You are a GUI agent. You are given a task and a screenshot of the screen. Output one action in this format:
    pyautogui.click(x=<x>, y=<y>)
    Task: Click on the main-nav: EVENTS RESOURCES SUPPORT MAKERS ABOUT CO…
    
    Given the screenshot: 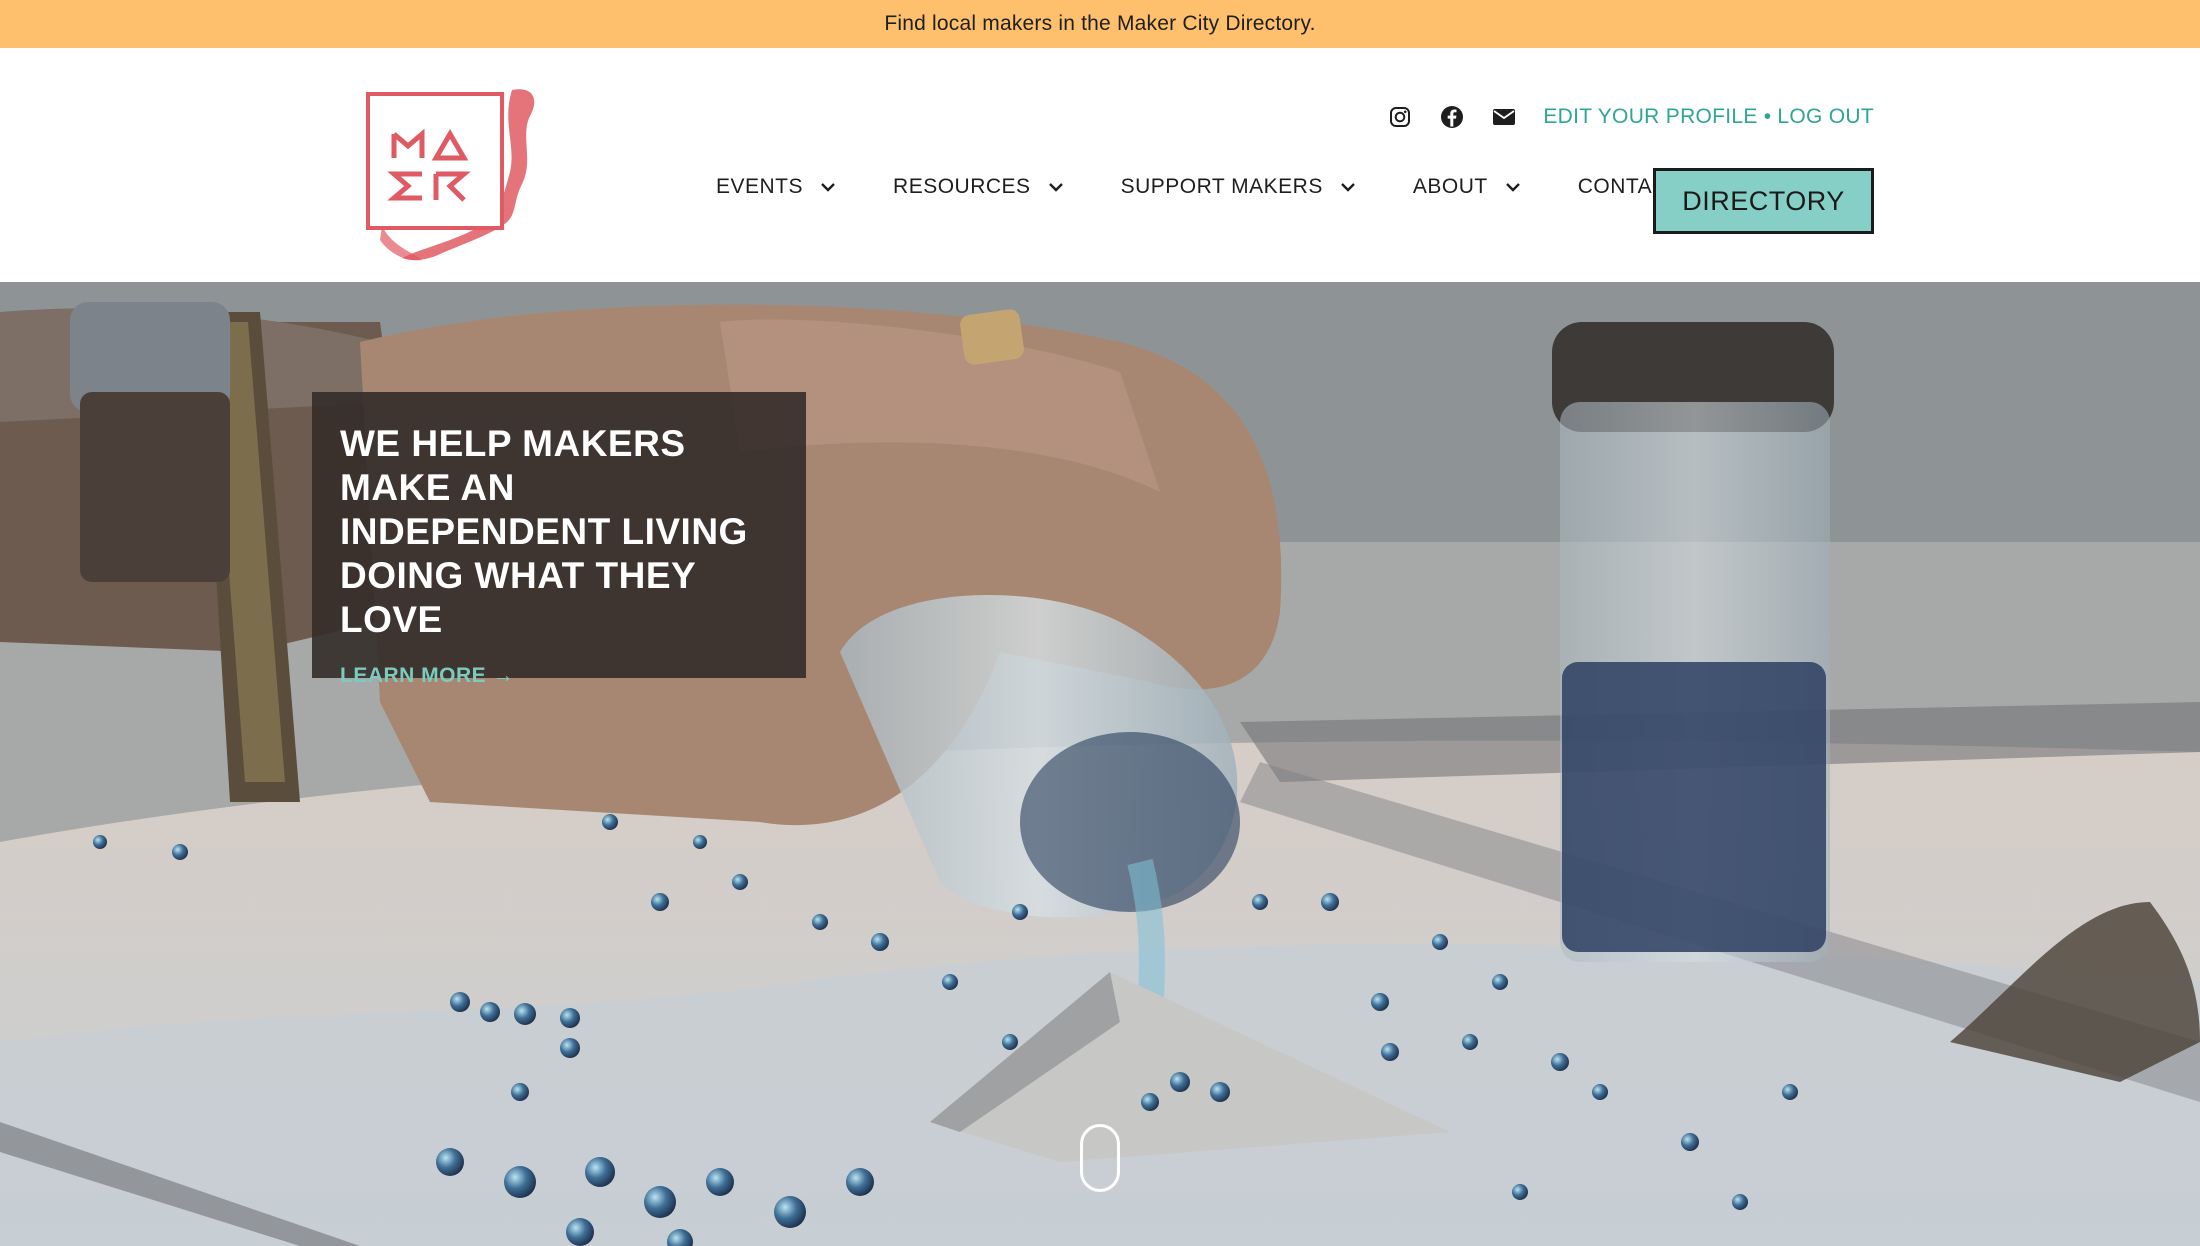 What is the action you would take?
    pyautogui.click(x=1198, y=187)
    